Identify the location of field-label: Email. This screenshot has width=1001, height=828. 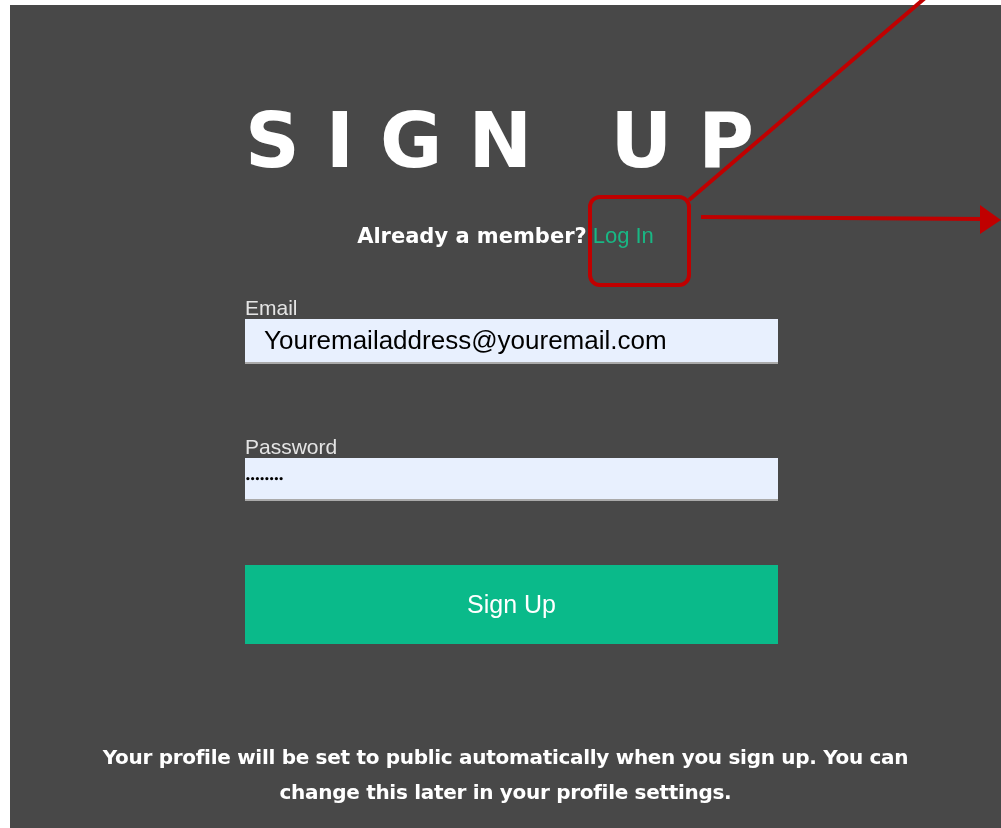
(272, 308).